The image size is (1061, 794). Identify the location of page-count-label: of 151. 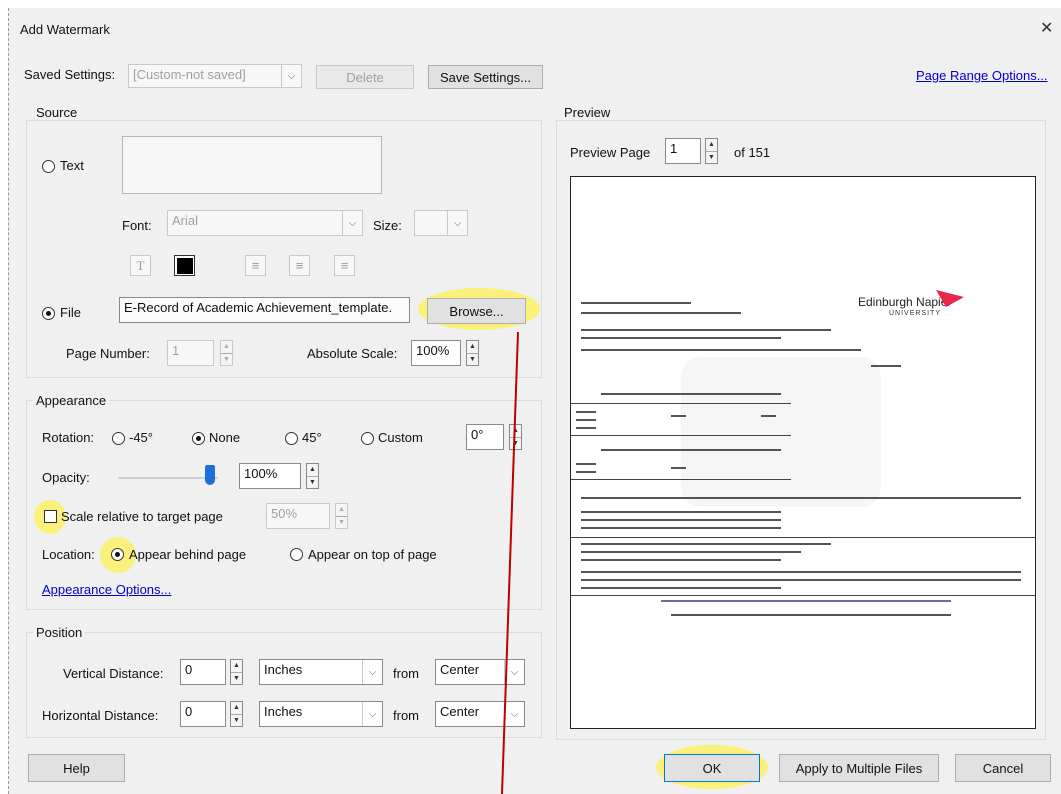
(752, 152).